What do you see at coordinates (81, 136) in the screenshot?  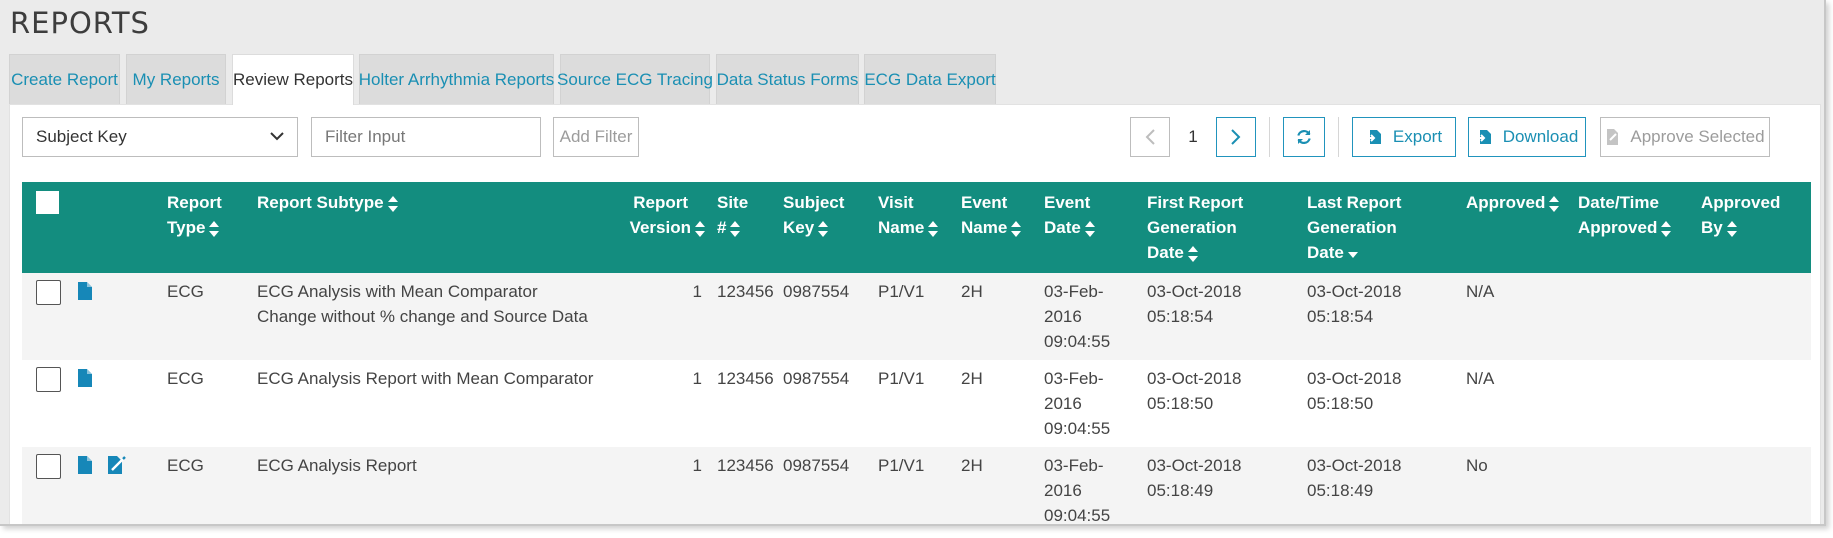 I see `filter-field-value: Subject Key` at bounding box center [81, 136].